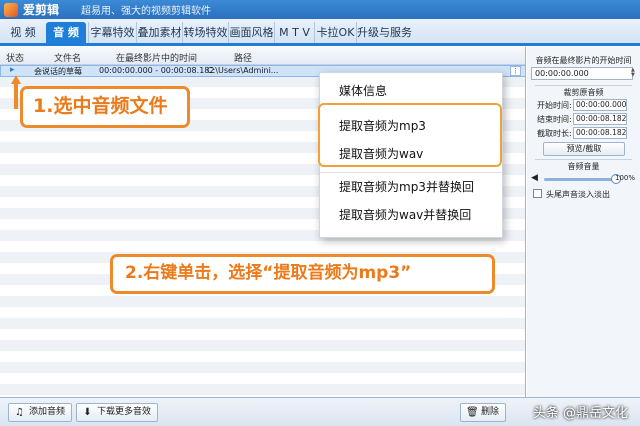 The image size is (640, 426). Describe the element at coordinates (156, 57) in the screenshot. I see `col-time: 在最终影片中的时间` at that location.